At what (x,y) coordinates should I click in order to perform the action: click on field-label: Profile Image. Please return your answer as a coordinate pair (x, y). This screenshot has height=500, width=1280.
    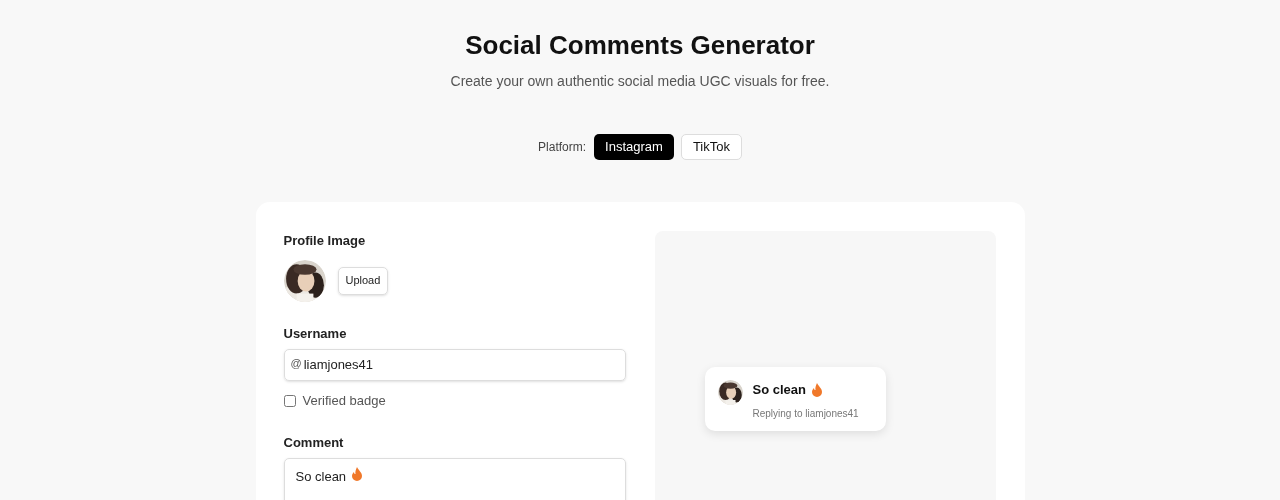
    Looking at the image, I should click on (325, 241).